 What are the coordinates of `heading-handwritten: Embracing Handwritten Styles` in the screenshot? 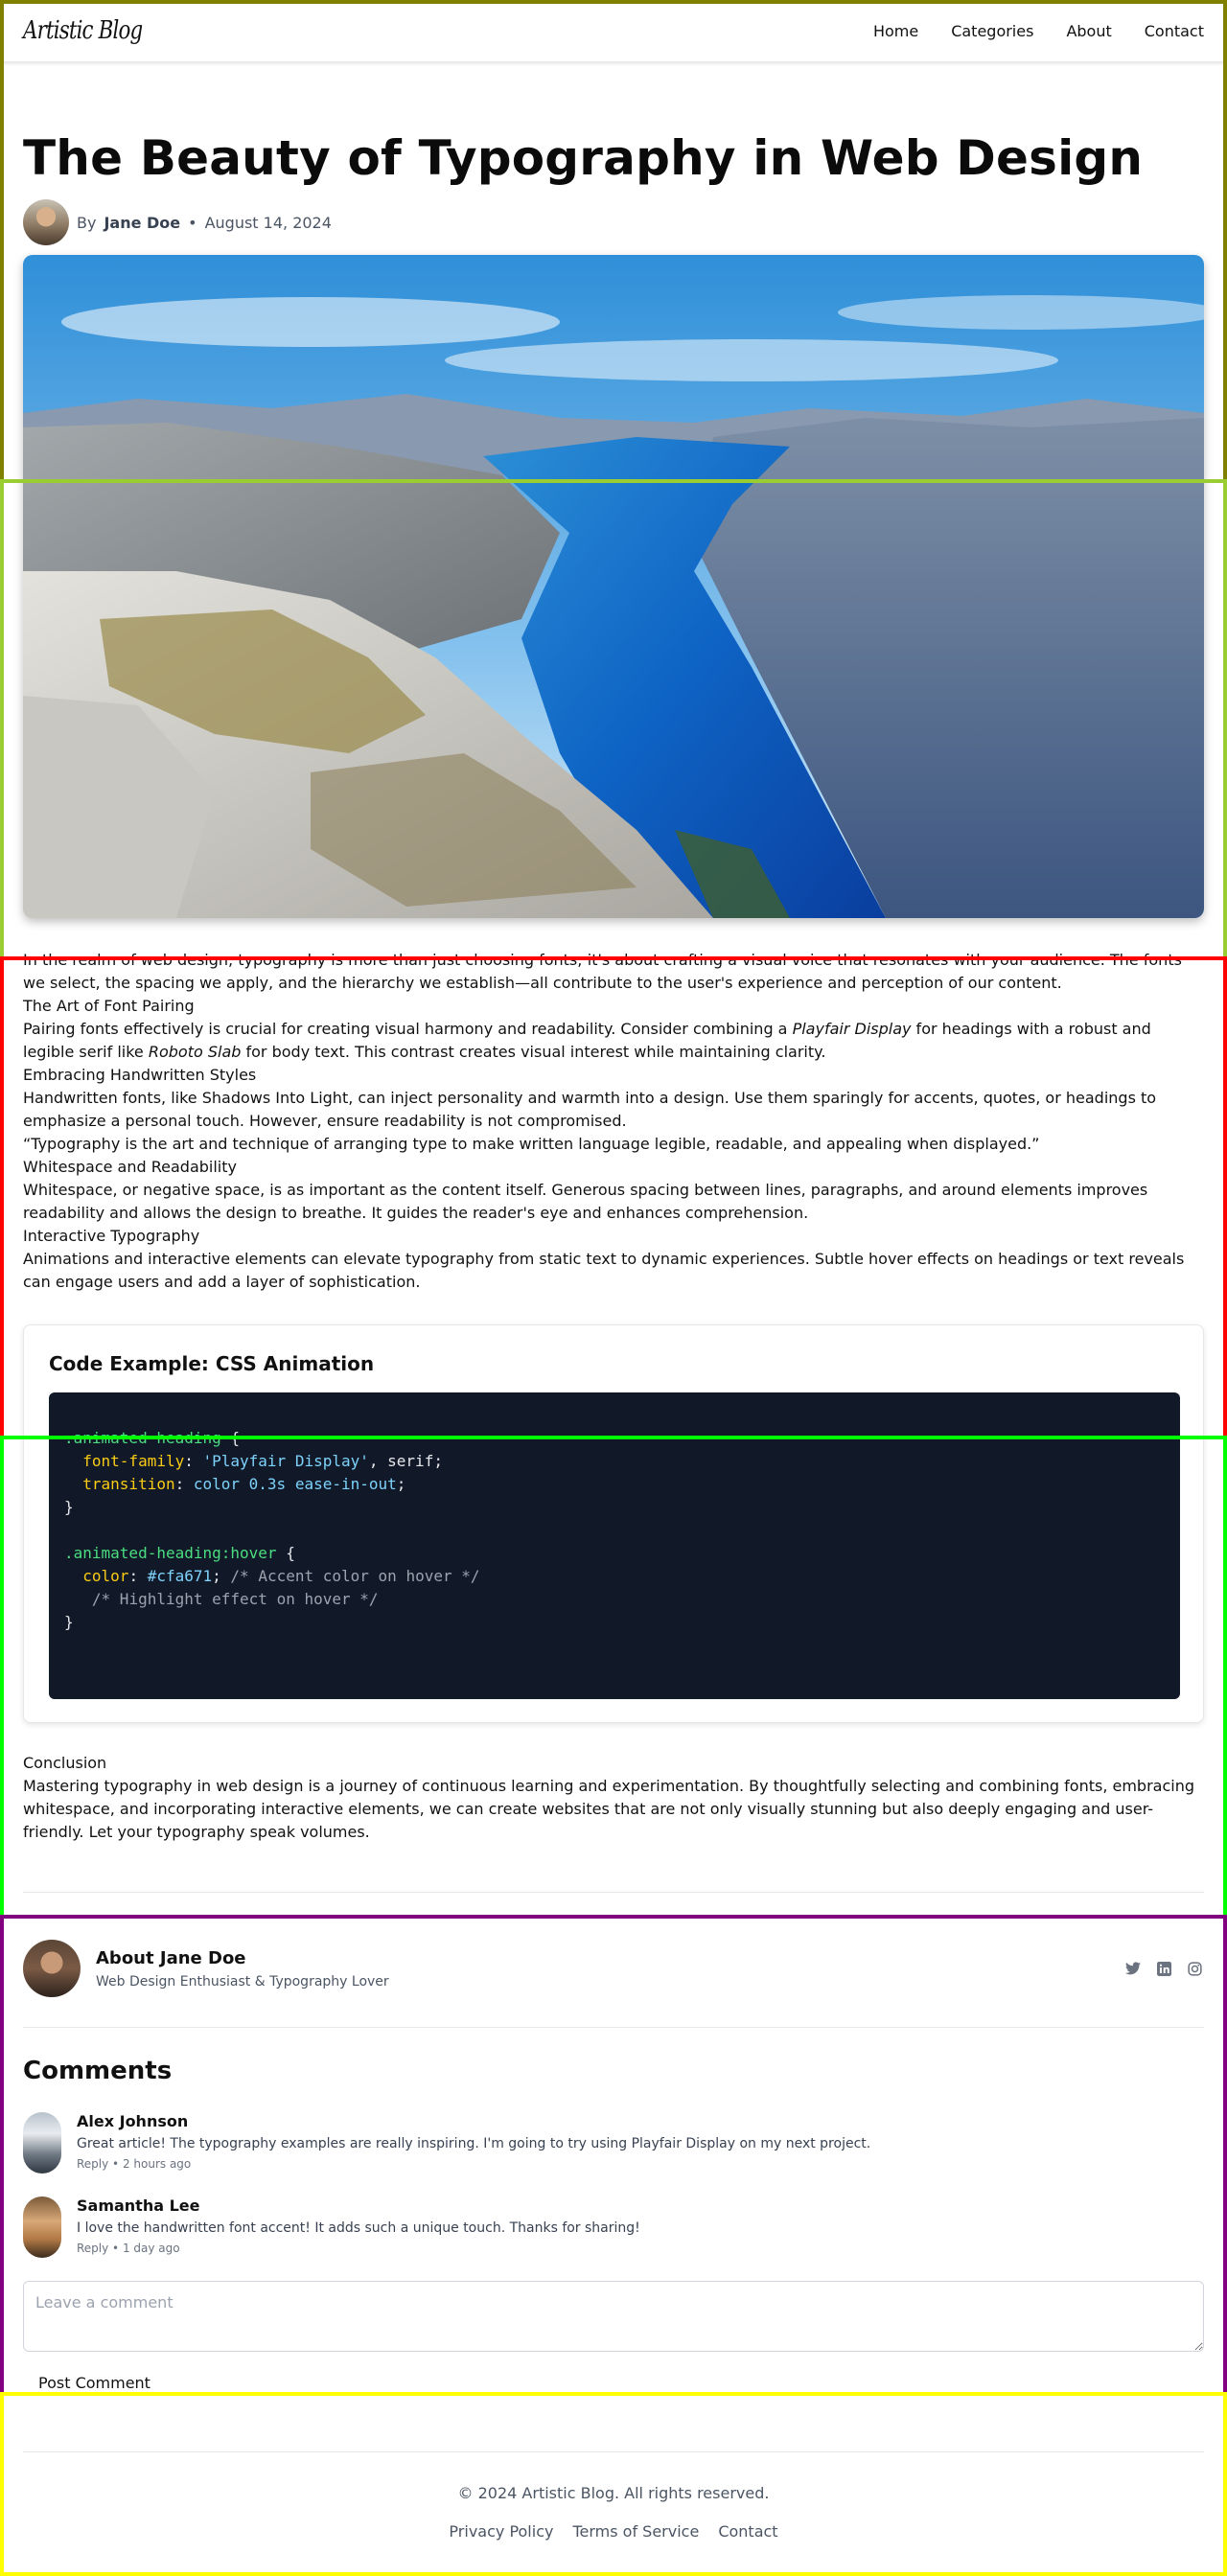 It's located at (140, 1075).